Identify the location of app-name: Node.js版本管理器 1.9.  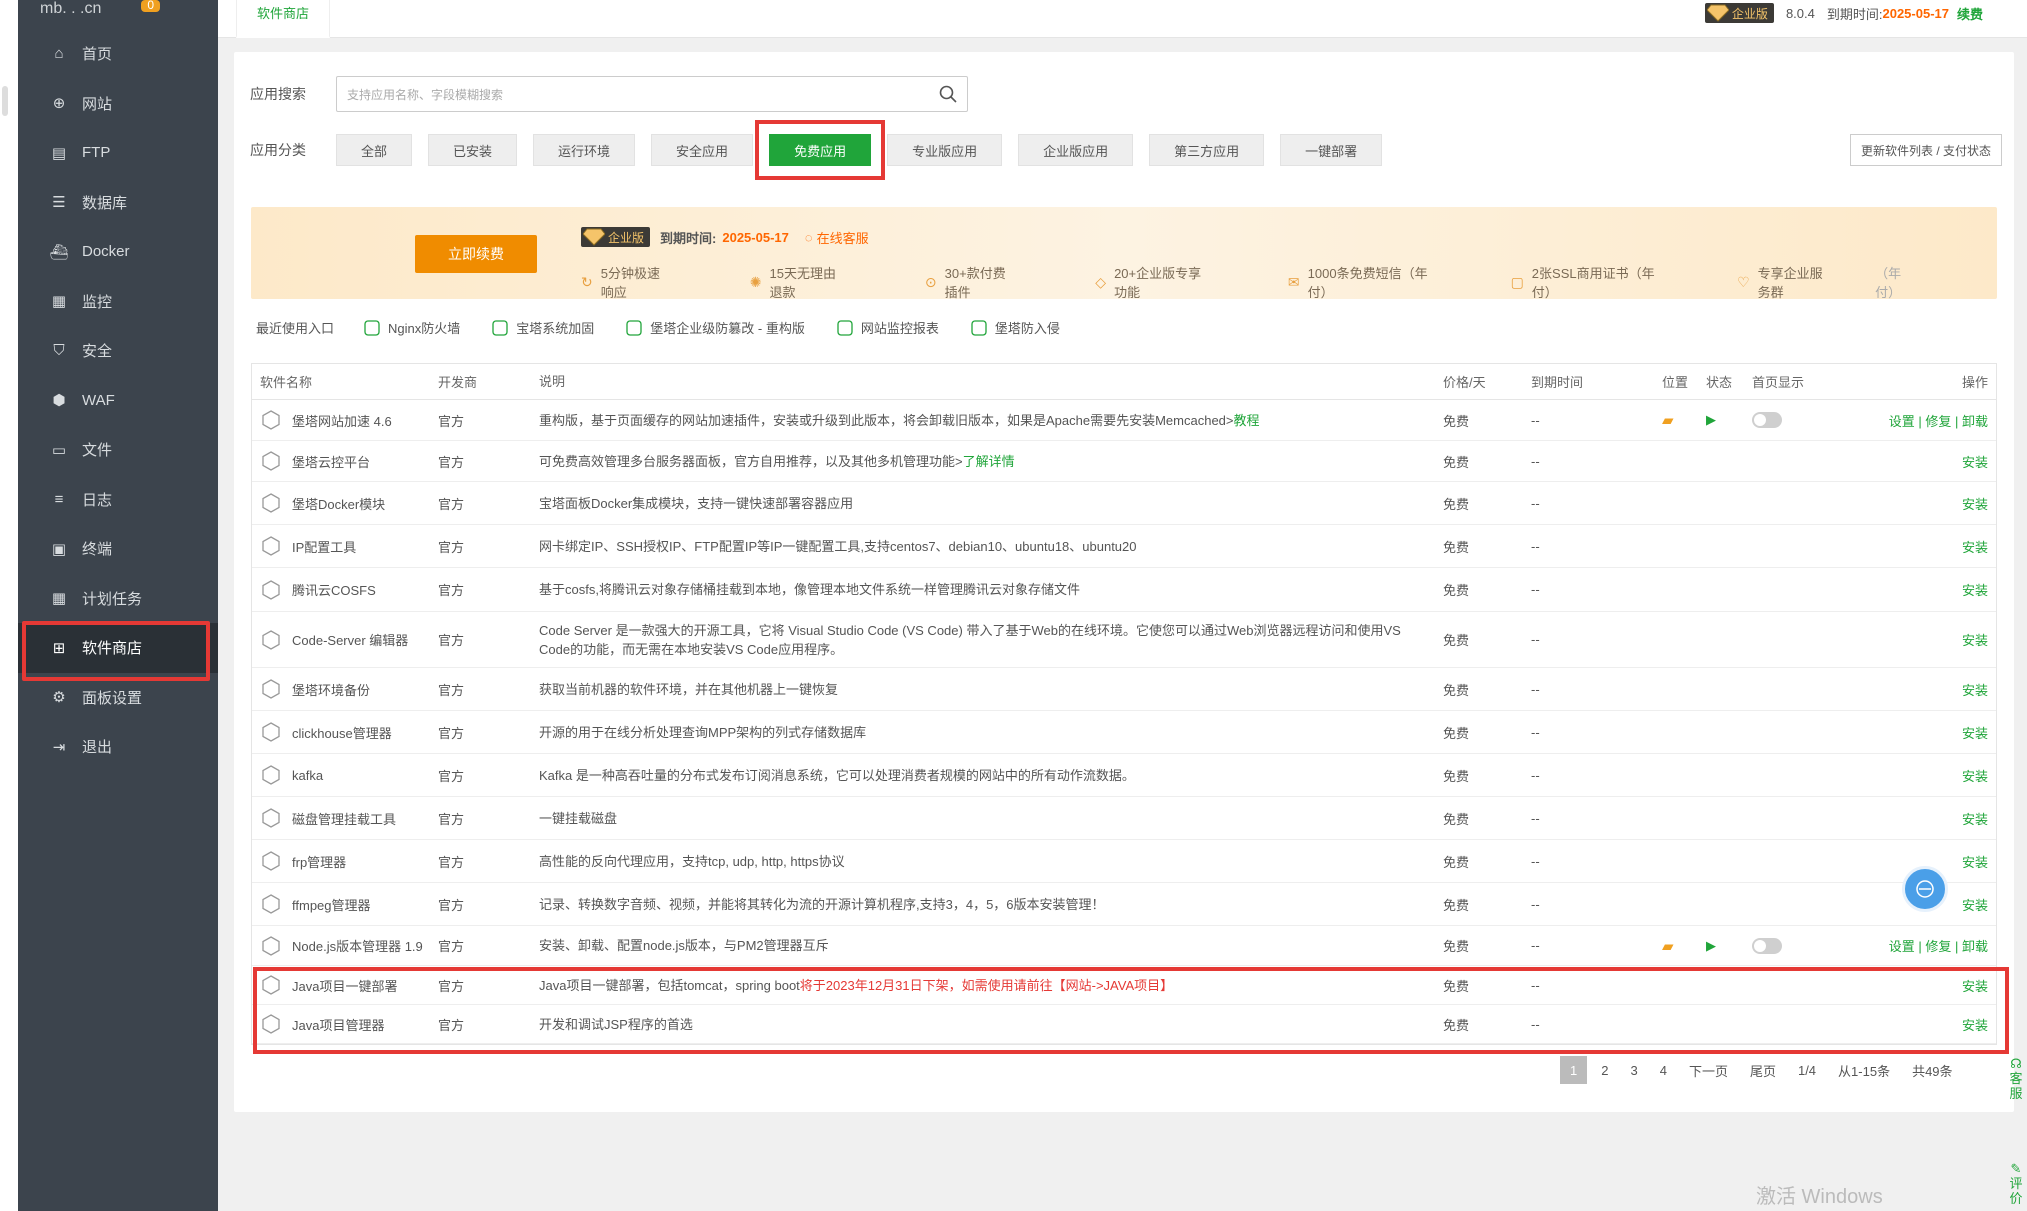
(357, 945).